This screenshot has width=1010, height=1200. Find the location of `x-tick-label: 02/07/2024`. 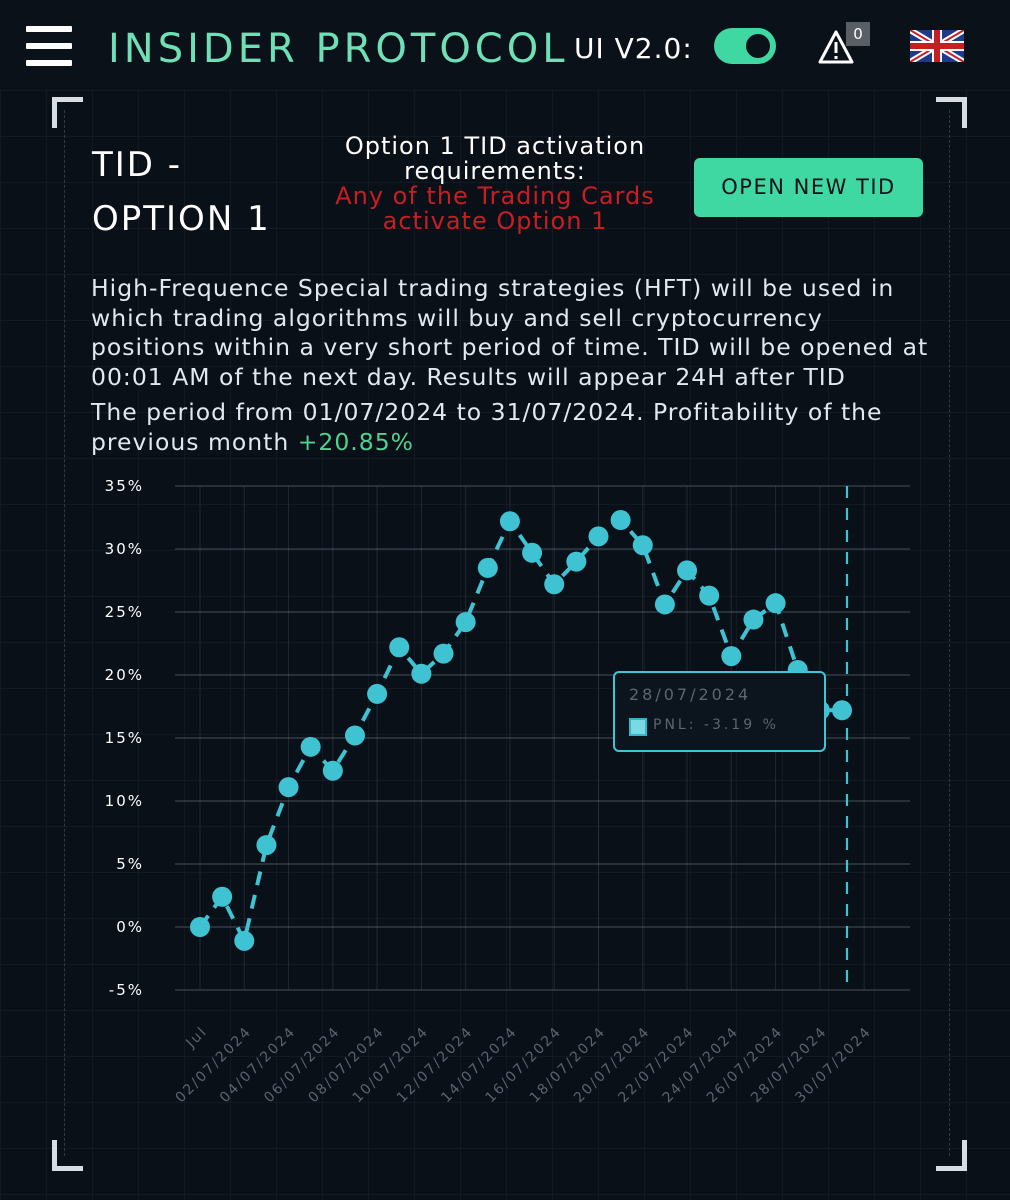

x-tick-label: 02/07/2024 is located at coordinates (214, 1065).